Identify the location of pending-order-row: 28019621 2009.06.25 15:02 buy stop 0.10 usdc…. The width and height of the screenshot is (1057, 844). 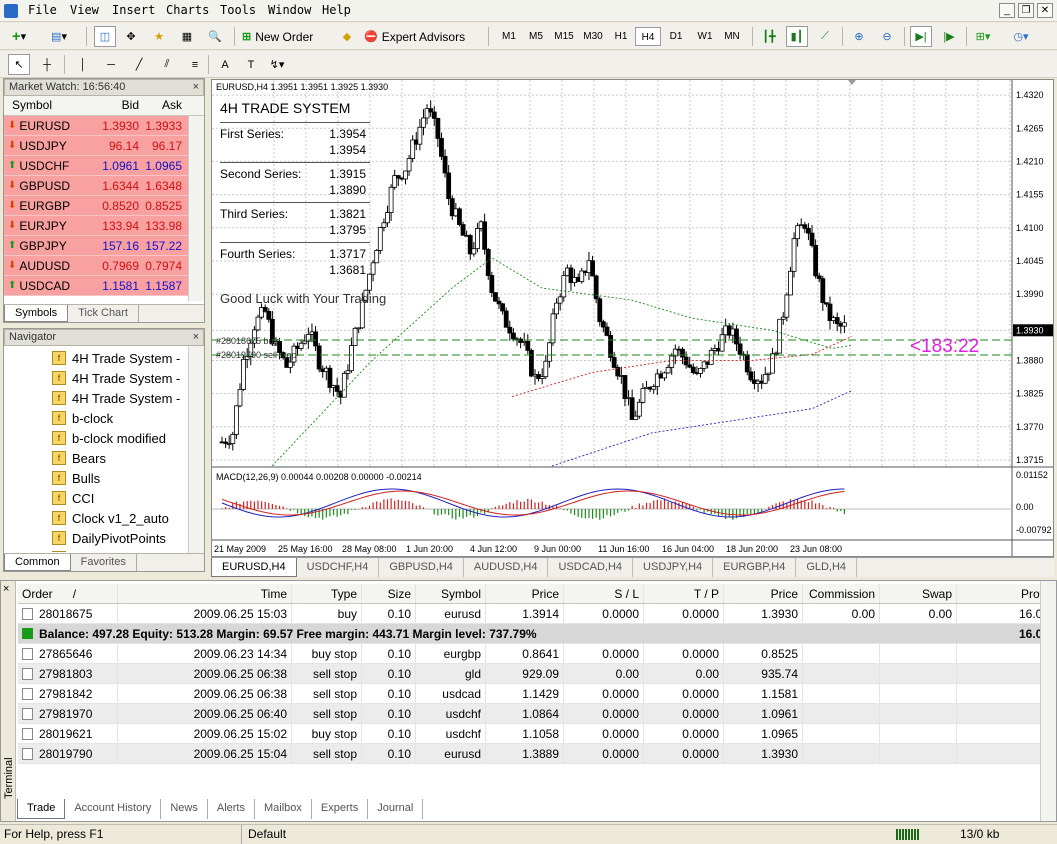
(535, 734).